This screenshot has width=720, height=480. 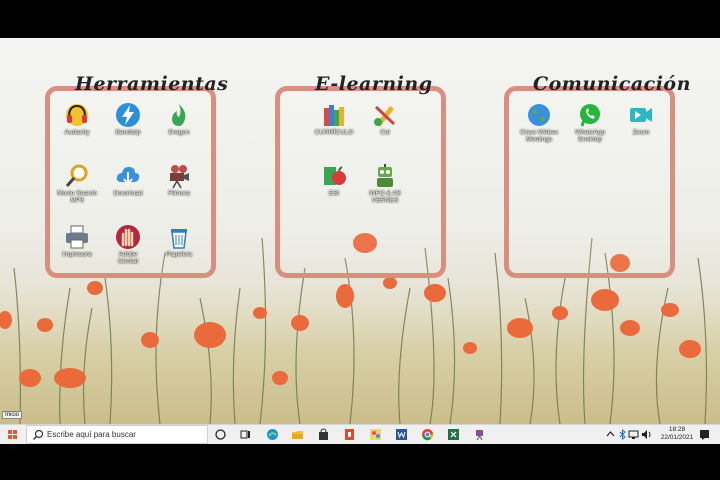 What do you see at coordinates (179, 177) in the screenshot?
I see `video-camera-icon` at bounding box center [179, 177].